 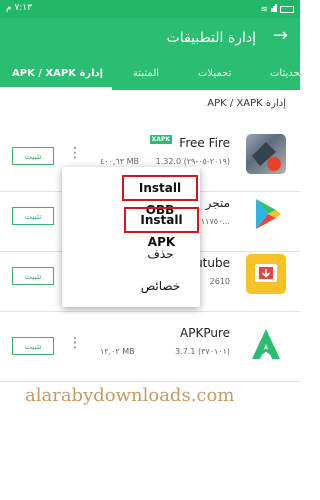 What do you see at coordinates (160, 139) in the screenshot?
I see `xapk-badge: XAPK` at bounding box center [160, 139].